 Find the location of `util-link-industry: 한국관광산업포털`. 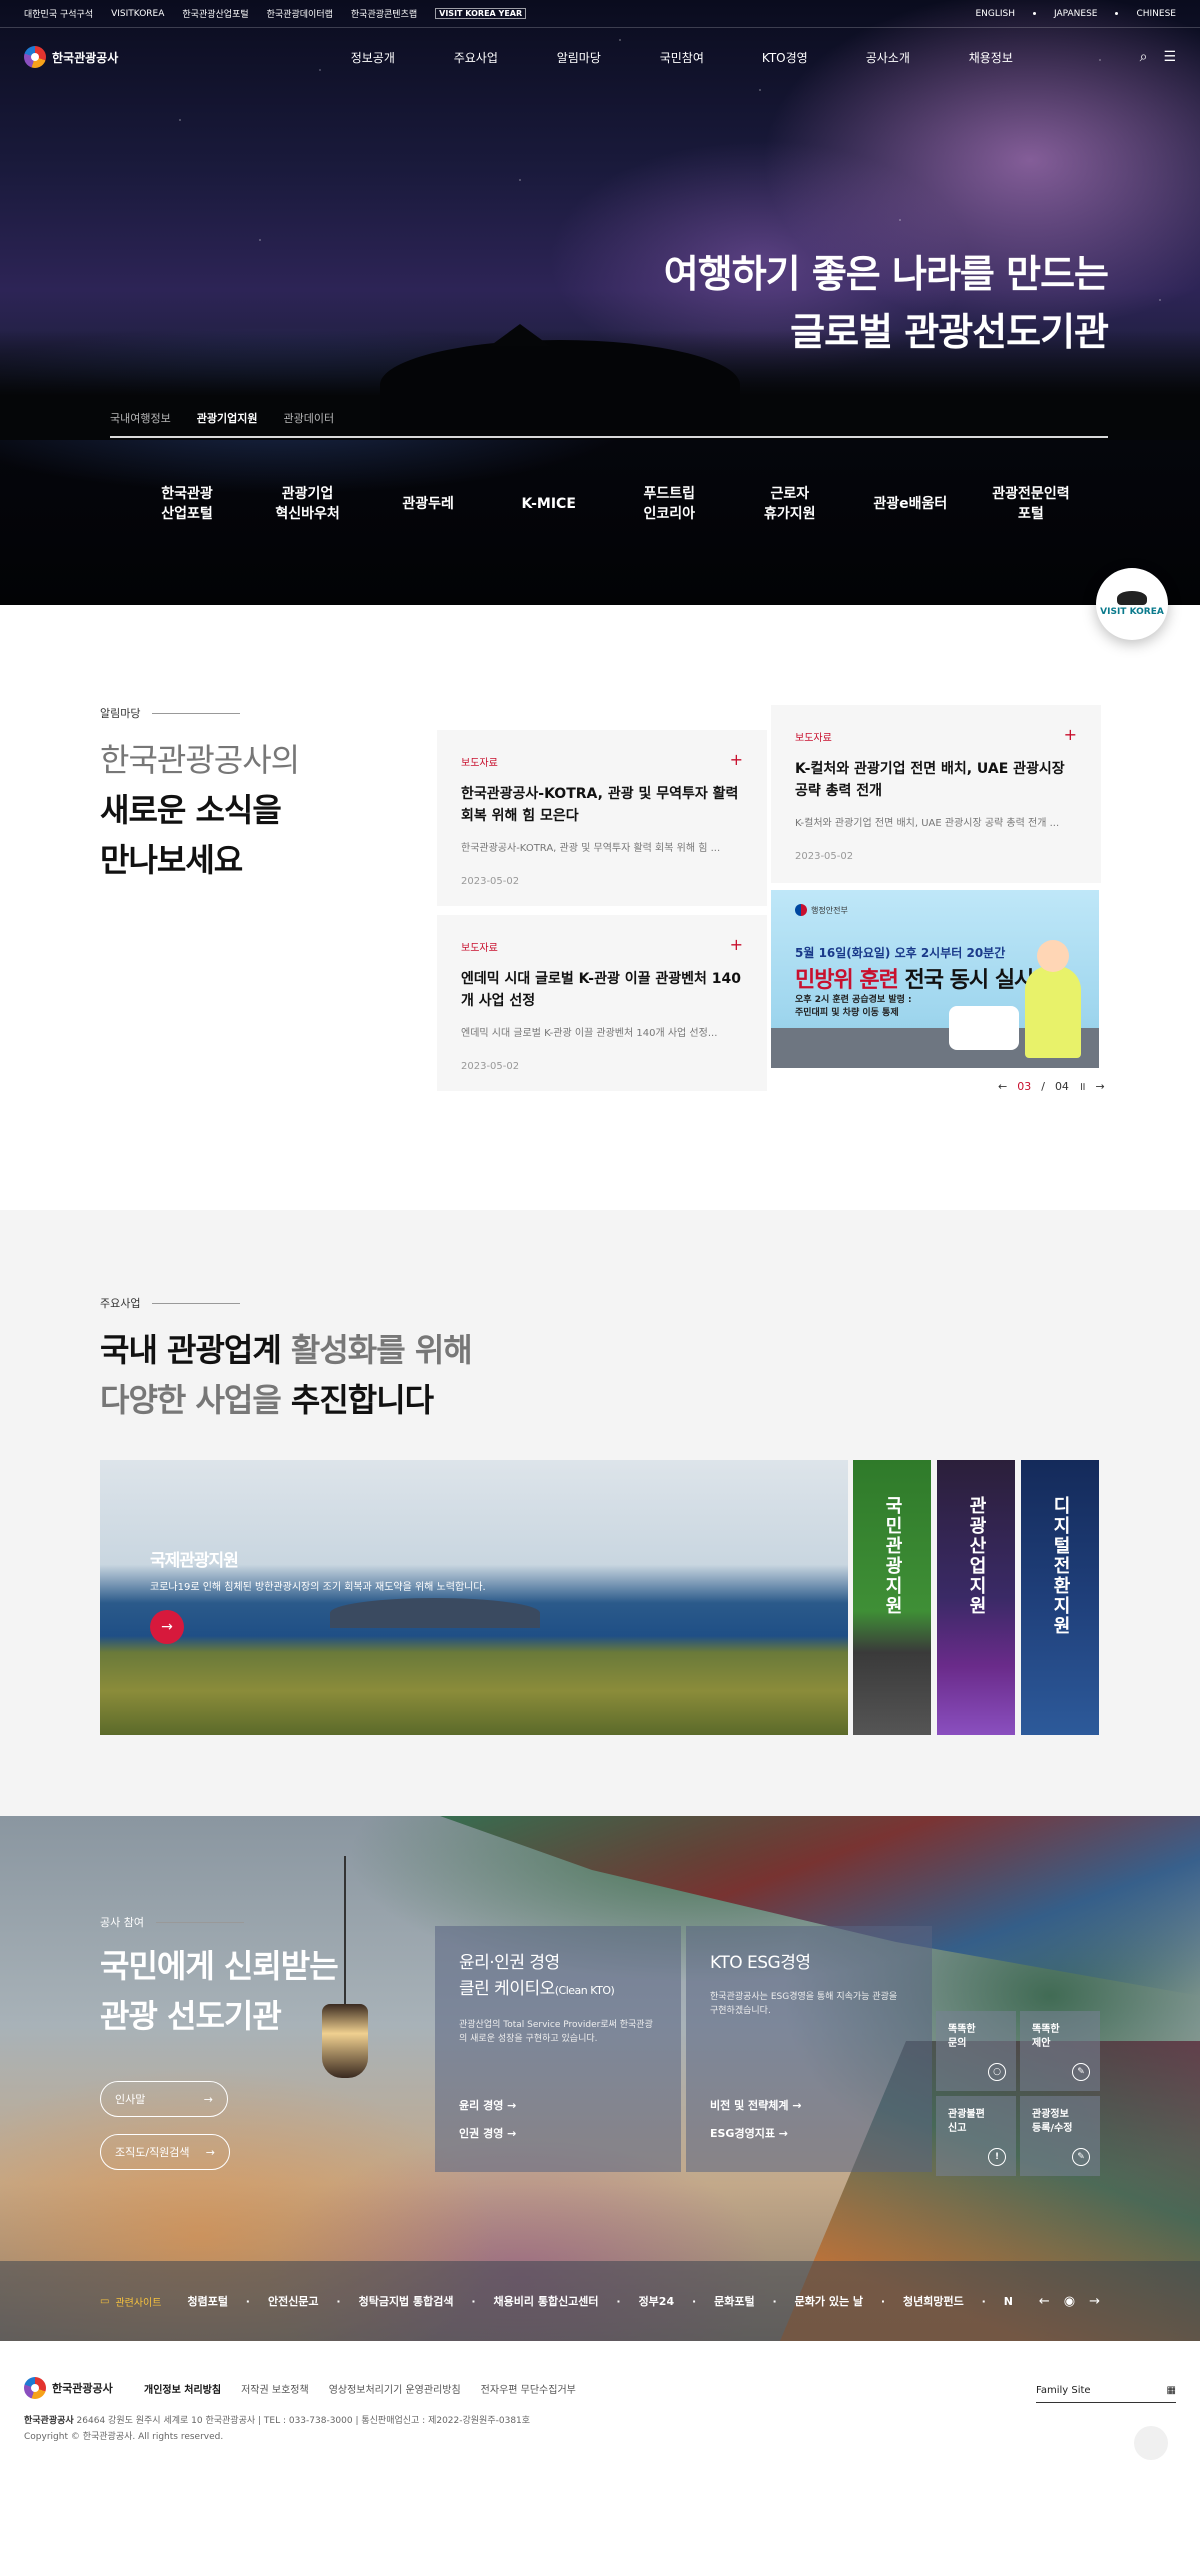

util-link-industry: 한국관광산업포털 is located at coordinates (215, 13).